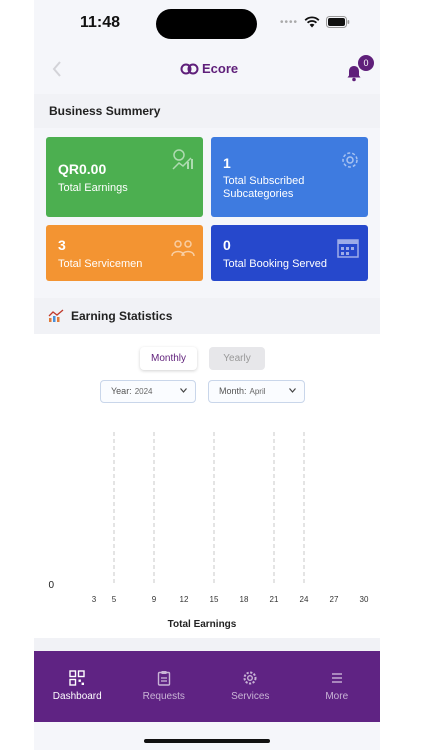  Describe the element at coordinates (336, 678) in the screenshot. I see `menu-icon` at that location.